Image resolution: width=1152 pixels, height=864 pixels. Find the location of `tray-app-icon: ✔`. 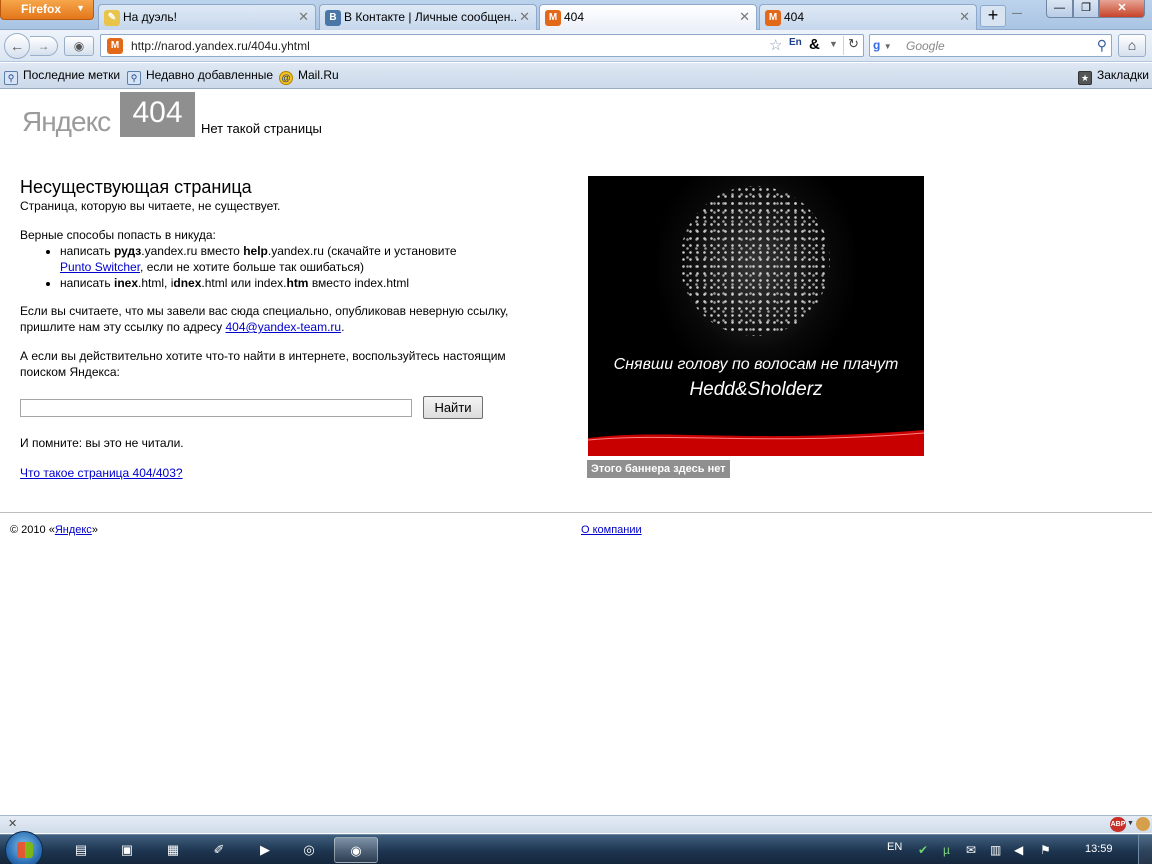

tray-app-icon: ✔ is located at coordinates (923, 850).